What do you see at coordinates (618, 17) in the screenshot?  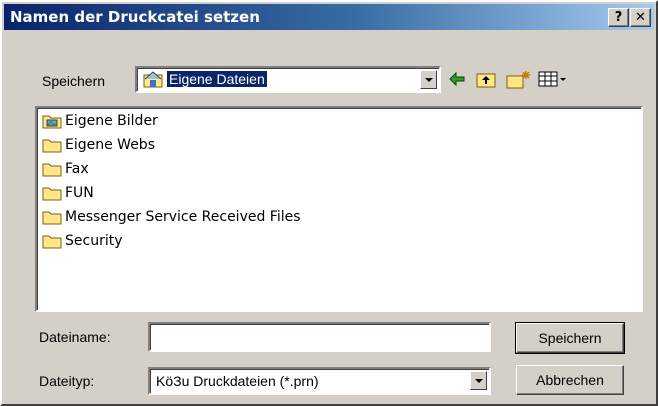 I see `help-button: ?` at bounding box center [618, 17].